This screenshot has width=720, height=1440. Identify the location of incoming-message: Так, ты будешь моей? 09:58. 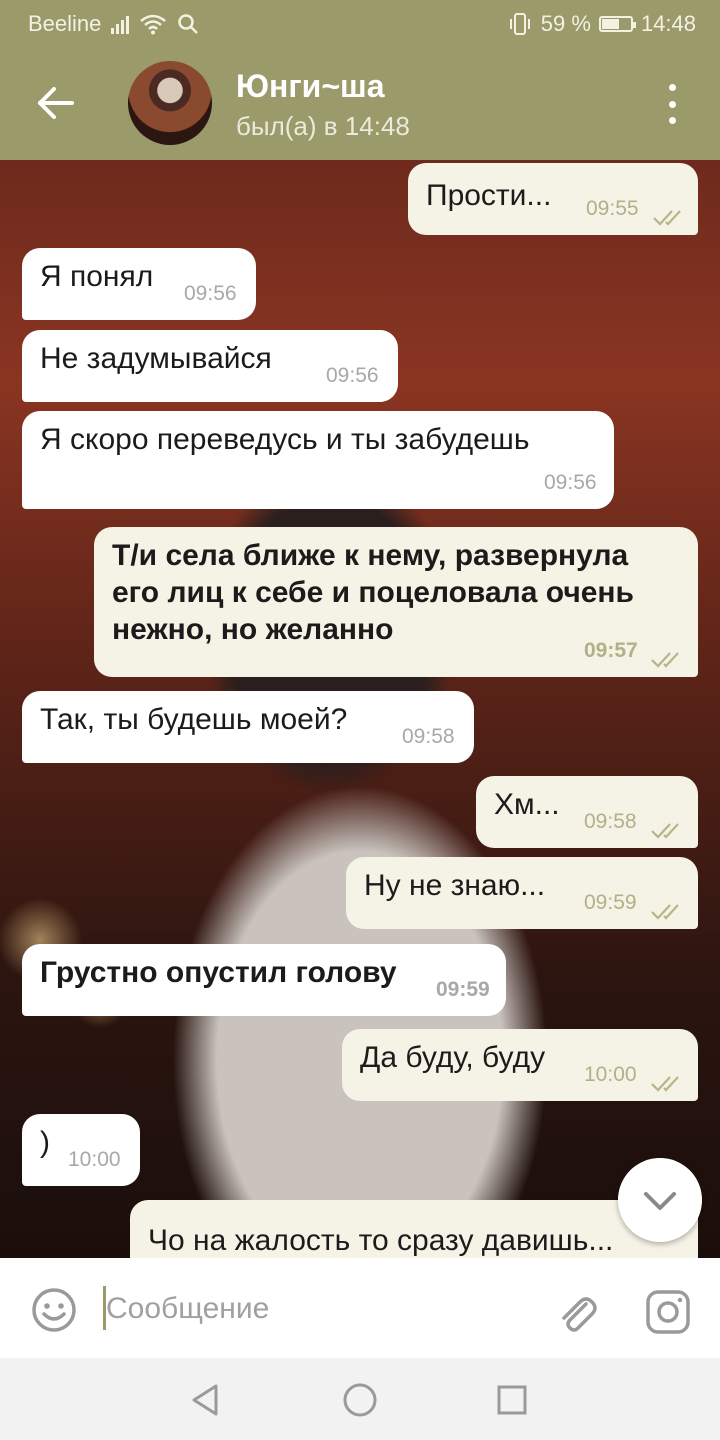
(248, 727).